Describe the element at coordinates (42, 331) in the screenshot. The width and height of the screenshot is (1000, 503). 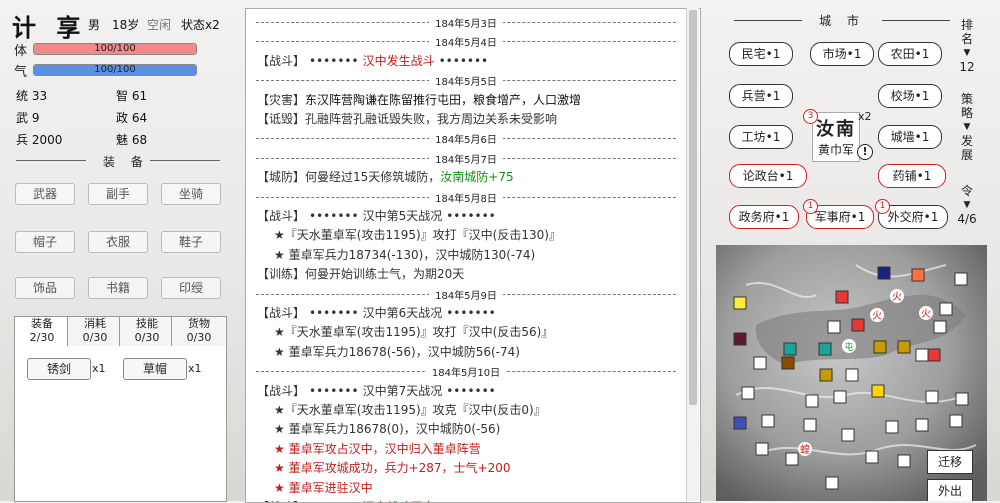
I see `tab-equipment: 装备 2/30` at that location.